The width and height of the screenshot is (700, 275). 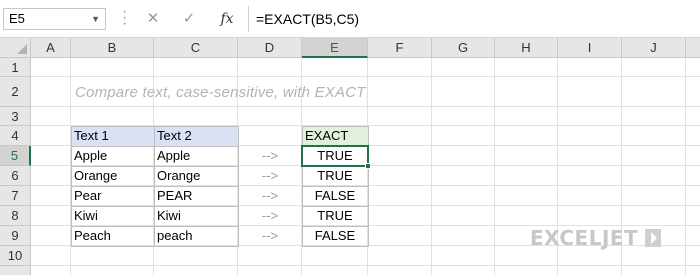 I want to click on row-header-4: 4, so click(x=15, y=136).